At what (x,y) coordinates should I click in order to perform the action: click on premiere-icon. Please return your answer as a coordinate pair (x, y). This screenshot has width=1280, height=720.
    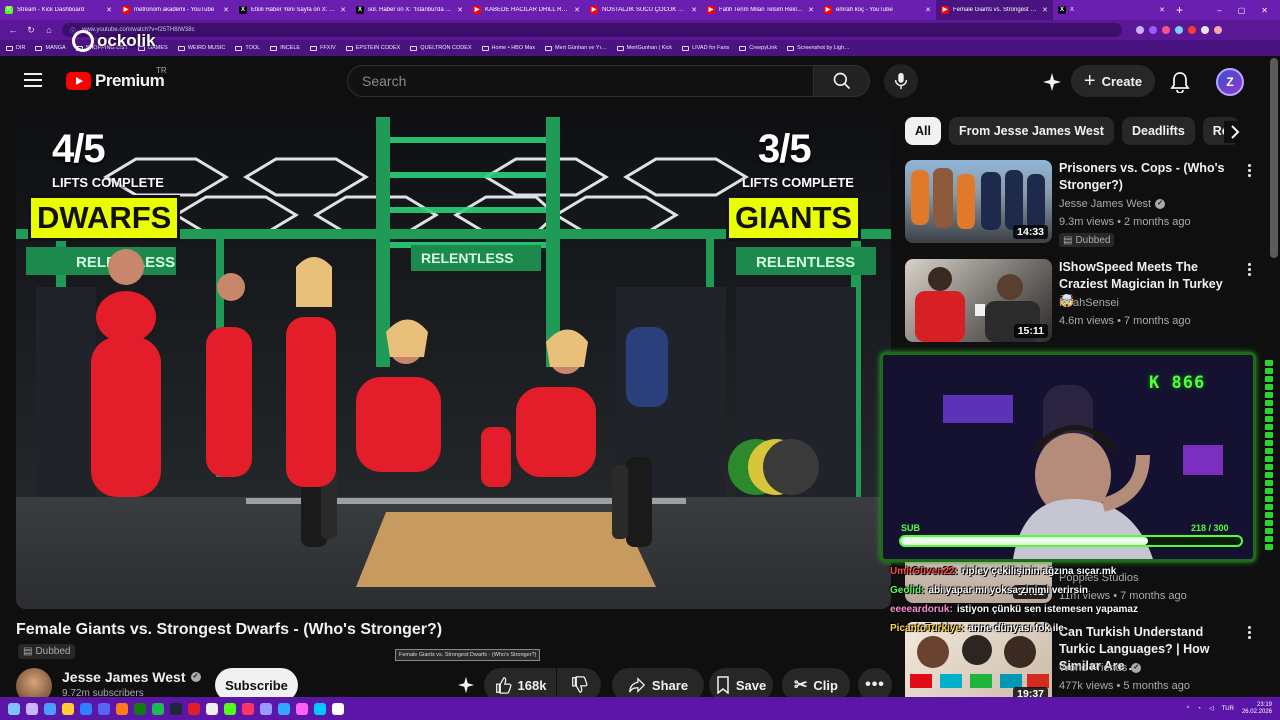
    Looking at the image, I should click on (266, 708).